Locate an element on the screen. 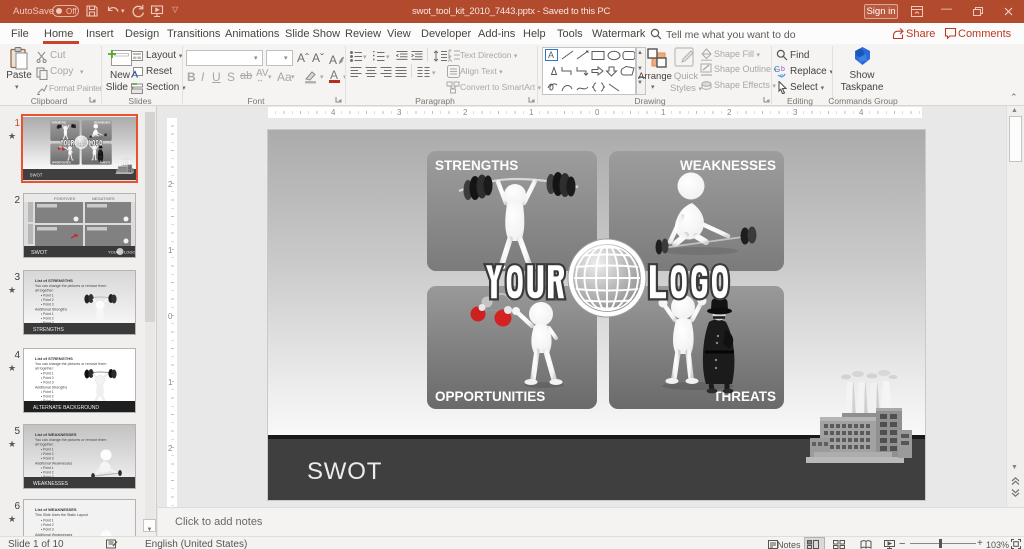 The width and height of the screenshot is (1024, 549). svg-text:This Slide Uses the Static Lay: This Slide Uses the Static Layout is located at coordinates (61, 515).